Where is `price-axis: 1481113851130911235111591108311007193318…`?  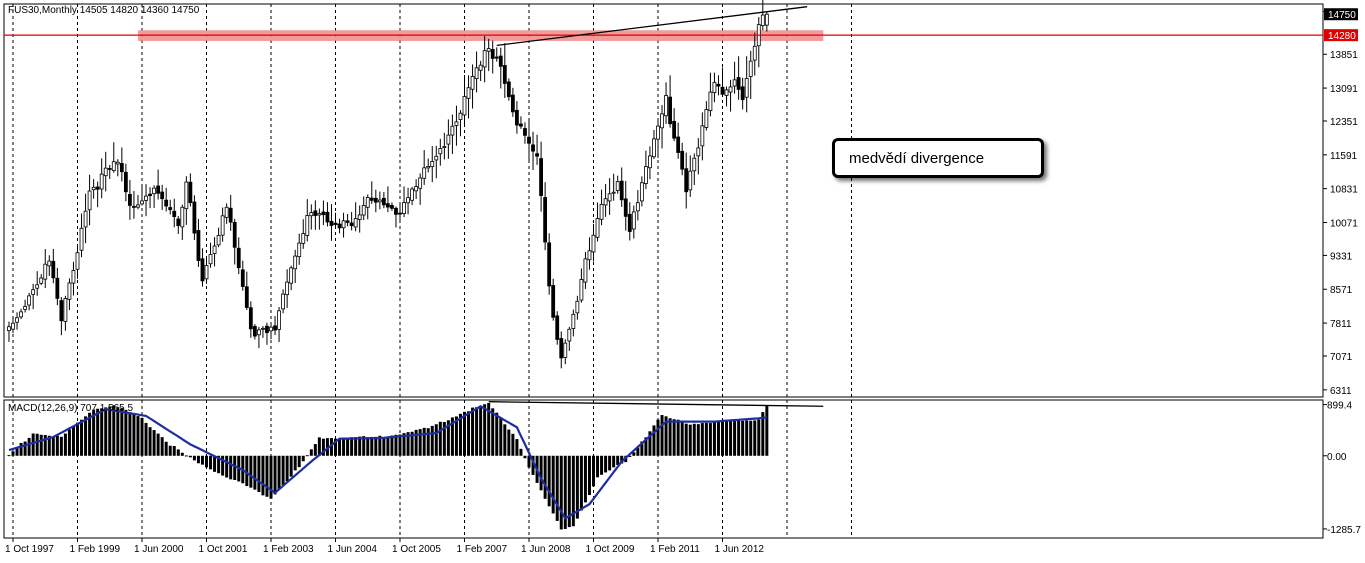
price-axis: 1481113851130911235111591108311007193318… is located at coordinates (1340, 202).